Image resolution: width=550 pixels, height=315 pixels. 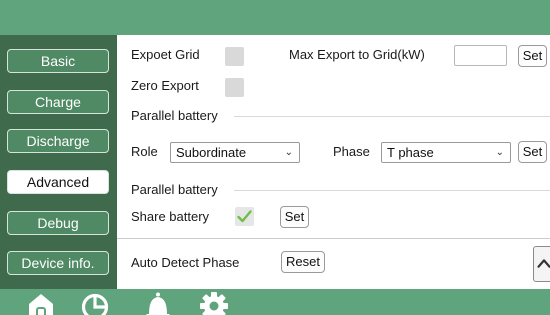 What do you see at coordinates (170, 216) in the screenshot?
I see `share-battery-label: Share battery` at bounding box center [170, 216].